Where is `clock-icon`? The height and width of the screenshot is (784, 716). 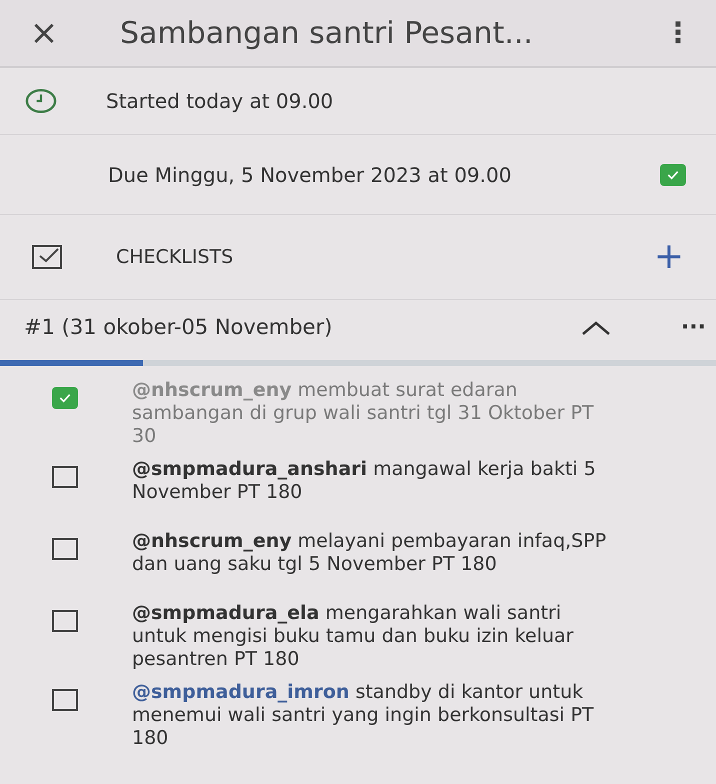
clock-icon is located at coordinates (41, 101).